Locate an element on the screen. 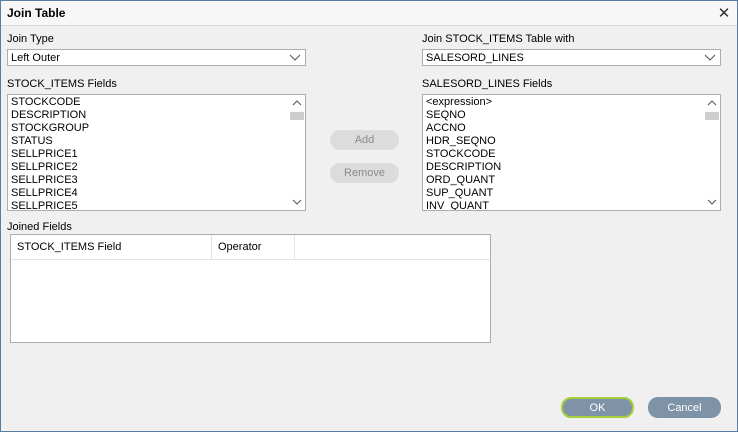  joined-fields-label: Joined Fields is located at coordinates (39, 227).